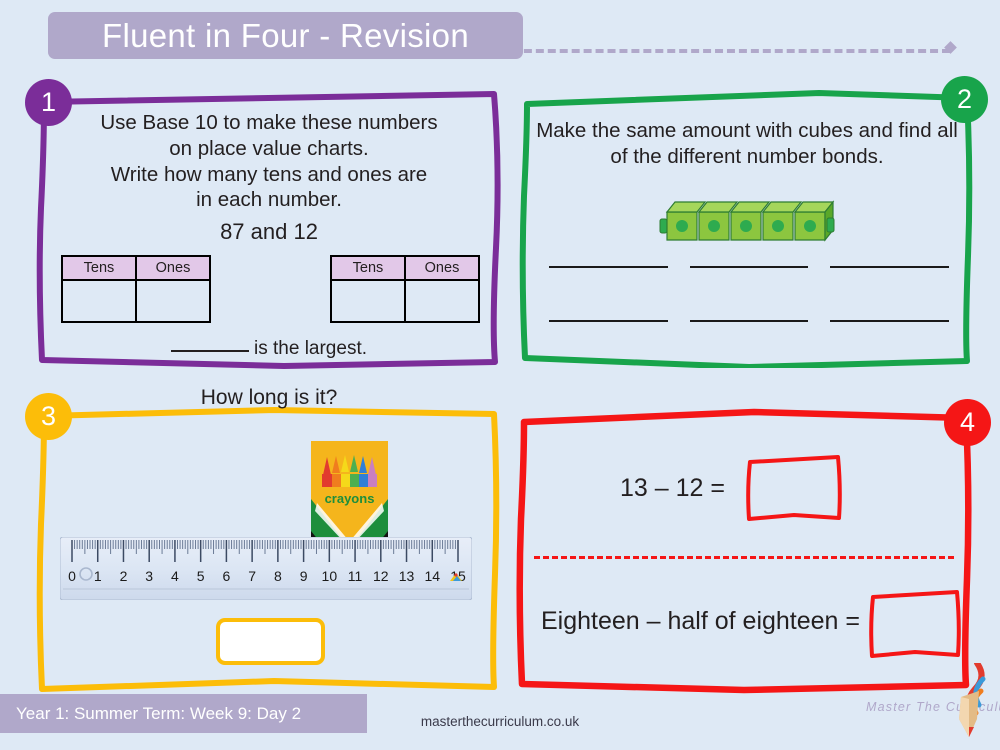 Image resolution: width=1000 pixels, height=750 pixels. What do you see at coordinates (407, 576) in the screenshot?
I see `ruler-tick-label: 13` at bounding box center [407, 576].